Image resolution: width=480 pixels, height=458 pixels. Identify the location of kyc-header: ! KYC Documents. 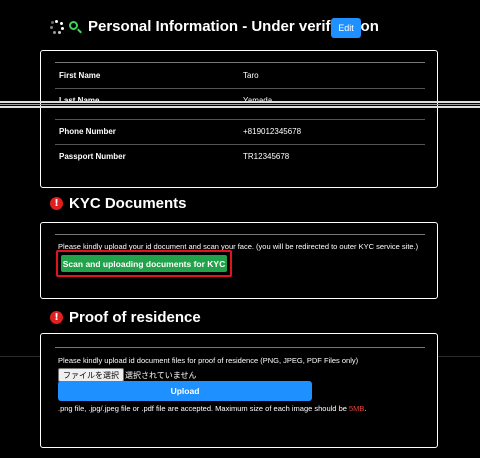
(118, 203).